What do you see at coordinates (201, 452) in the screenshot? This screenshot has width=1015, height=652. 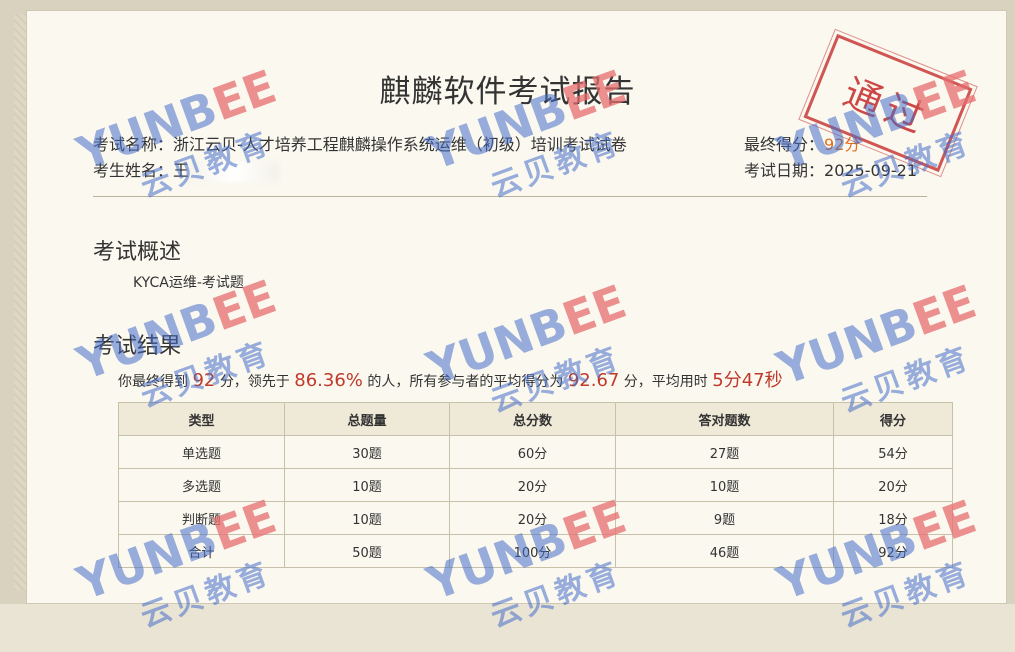 I see `table-cell: 单选题` at bounding box center [201, 452].